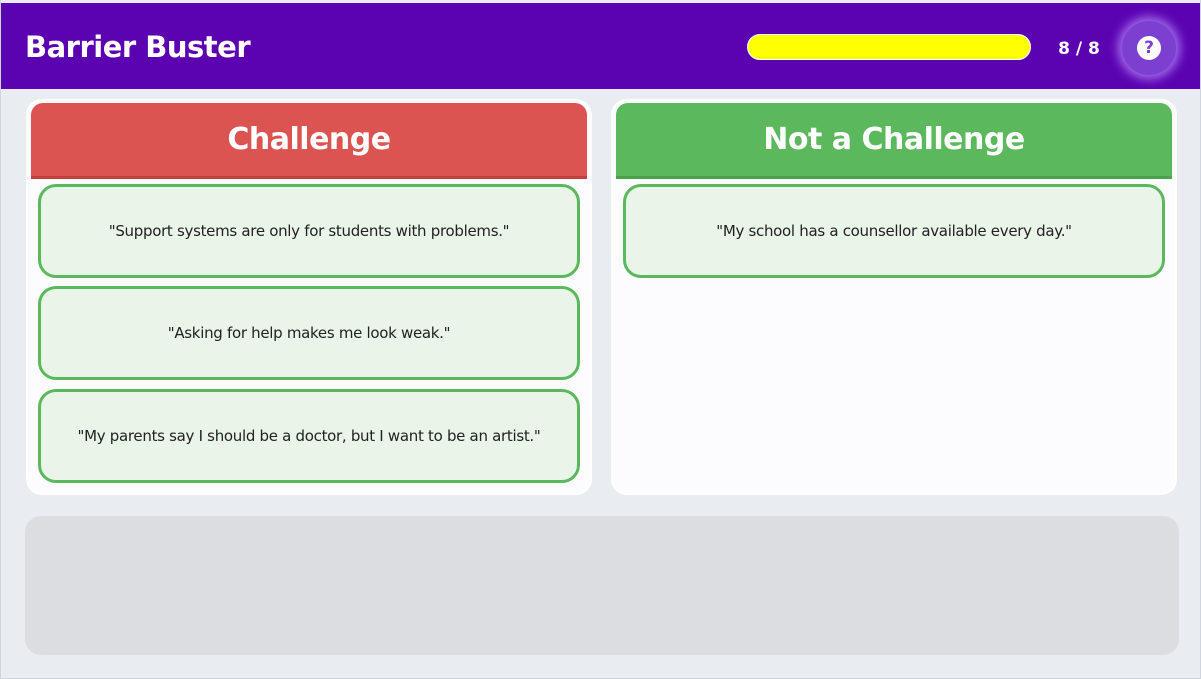 Image resolution: width=1201 pixels, height=679 pixels. I want to click on help-button: ?, so click(1149, 48).